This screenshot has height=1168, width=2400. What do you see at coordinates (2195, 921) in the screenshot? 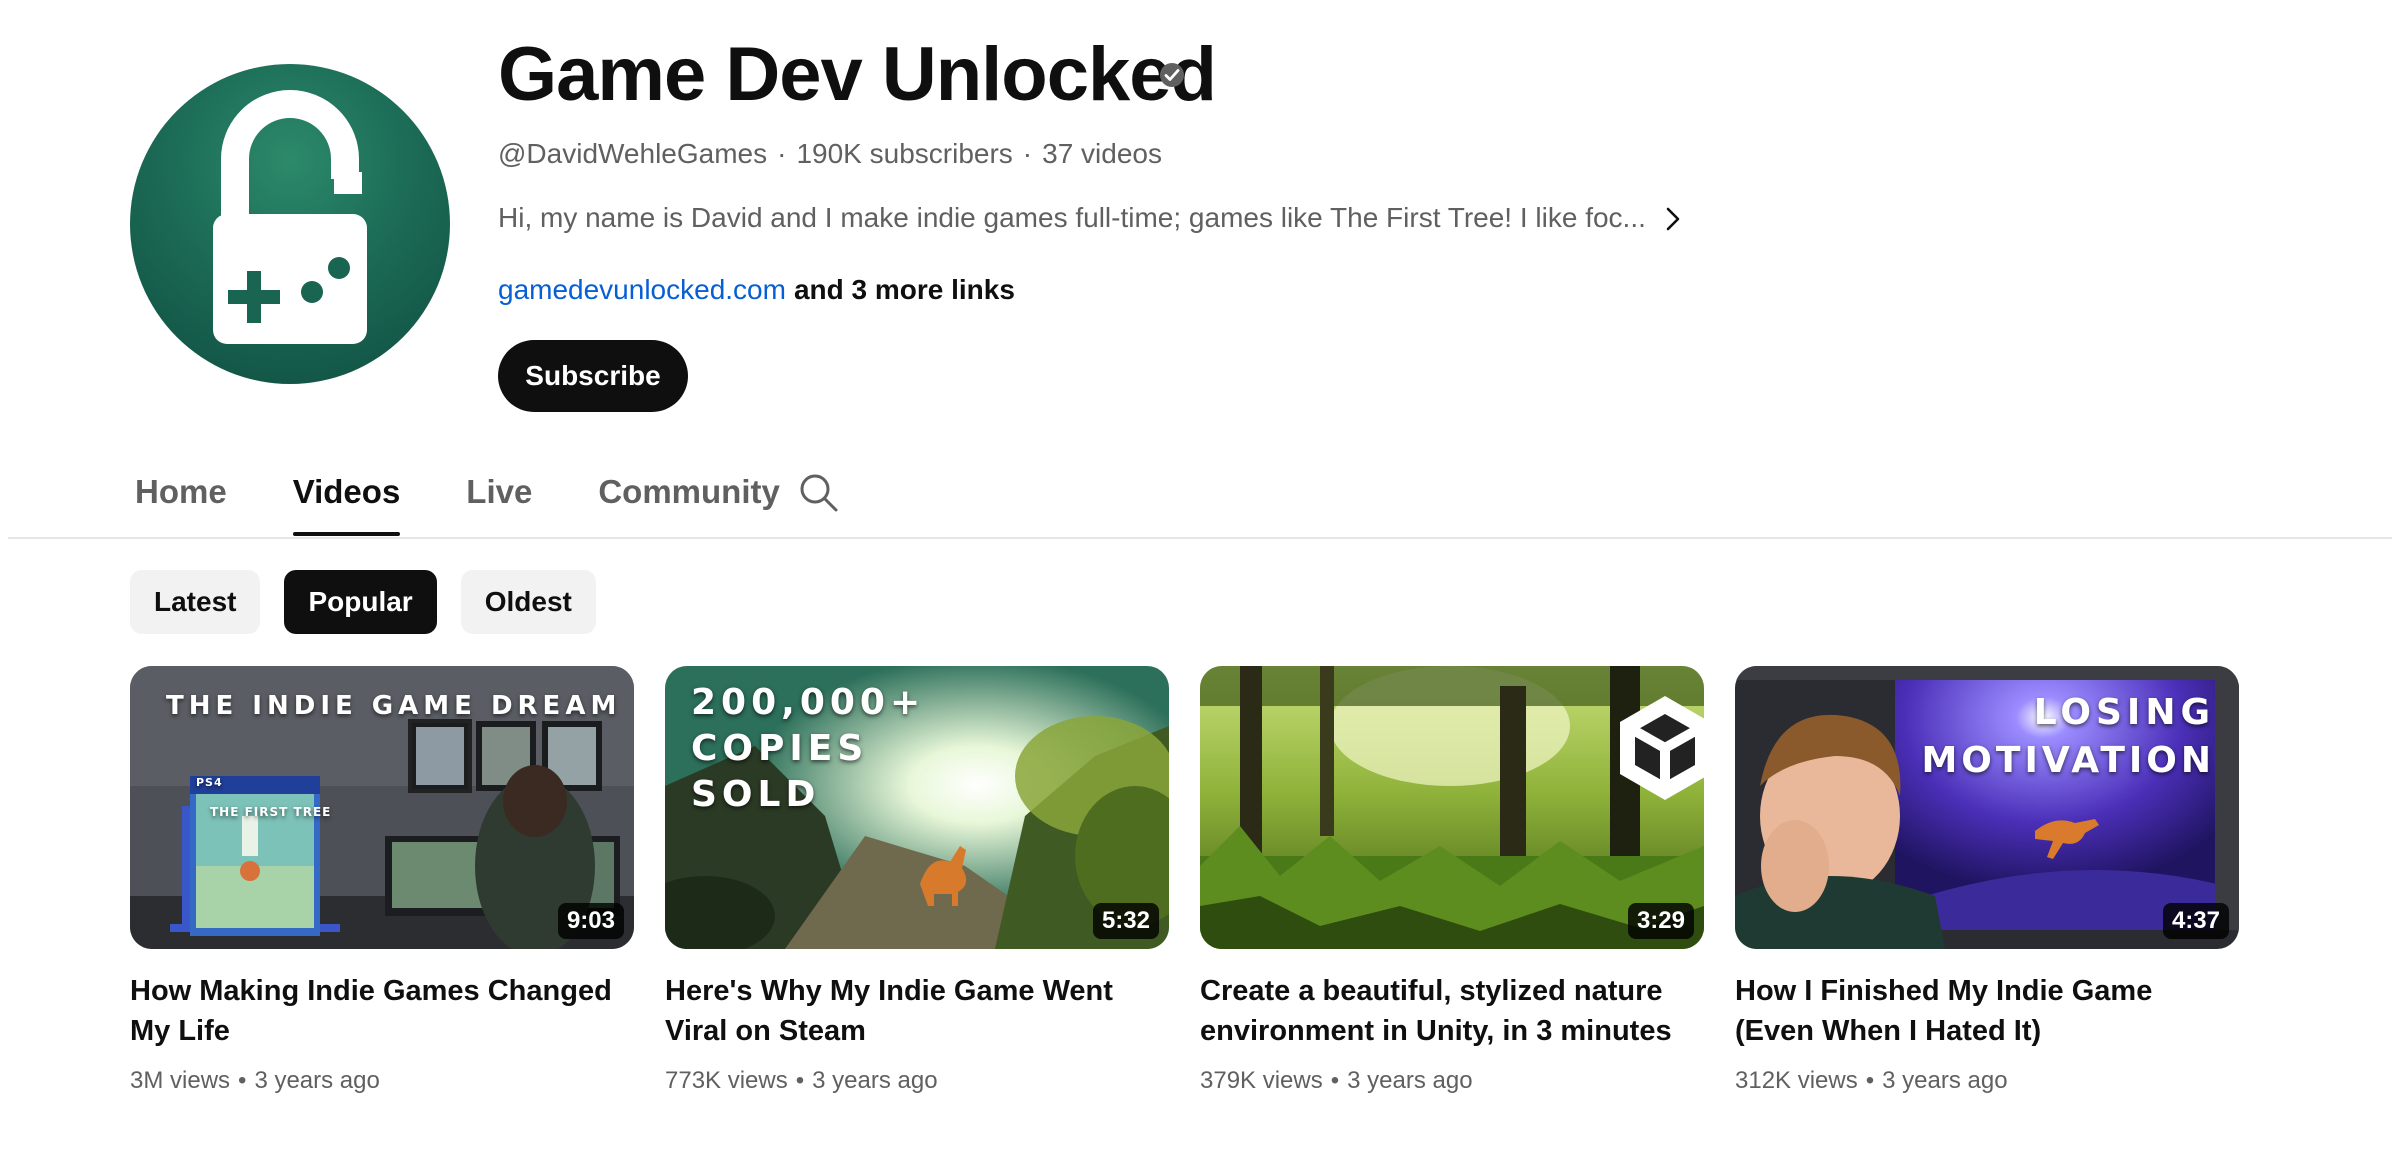
I see `video-duration: 4:37` at bounding box center [2195, 921].